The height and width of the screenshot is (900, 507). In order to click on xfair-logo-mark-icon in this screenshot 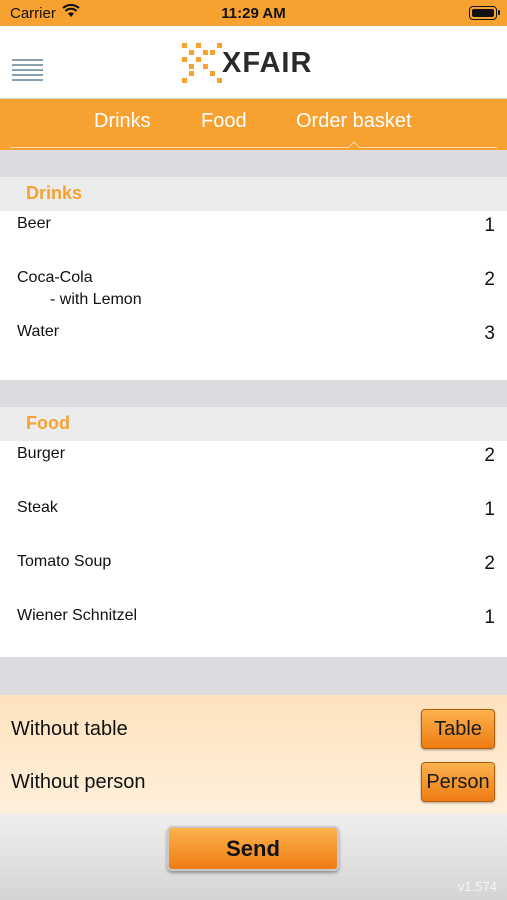, I will do `click(202, 63)`.